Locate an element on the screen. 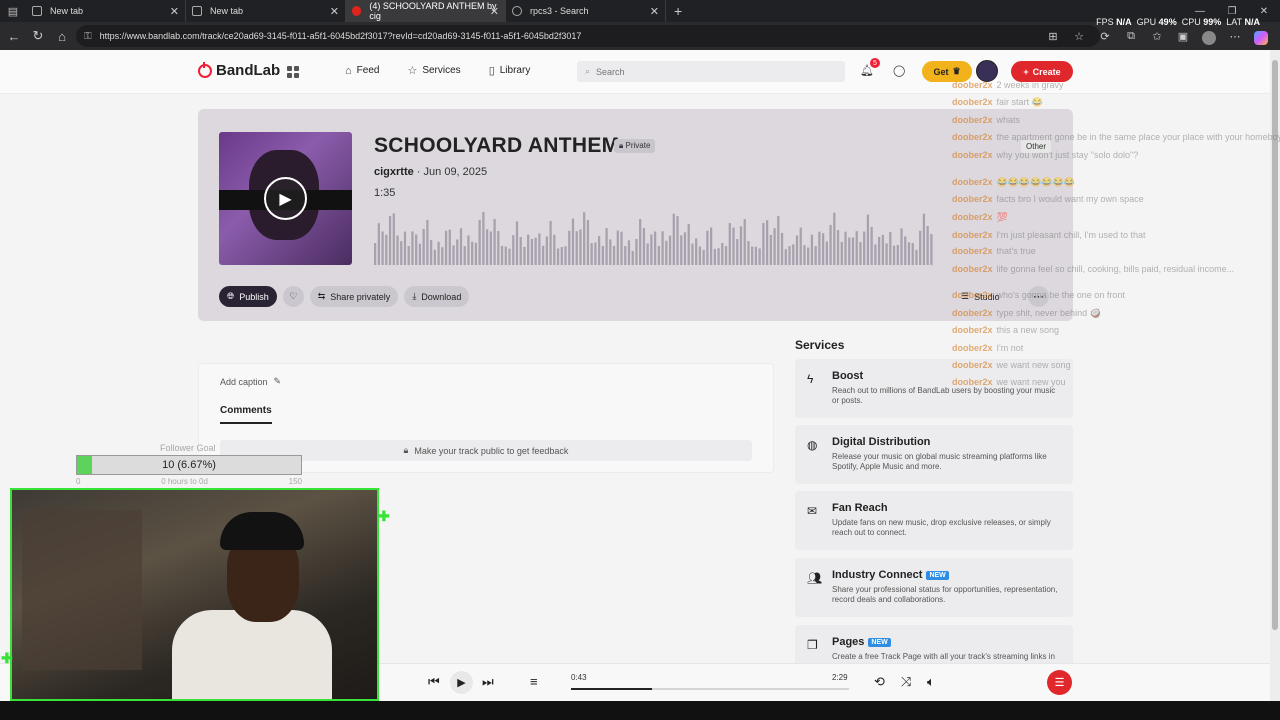  tab-actions-icon: ▤ is located at coordinates (13, 11).